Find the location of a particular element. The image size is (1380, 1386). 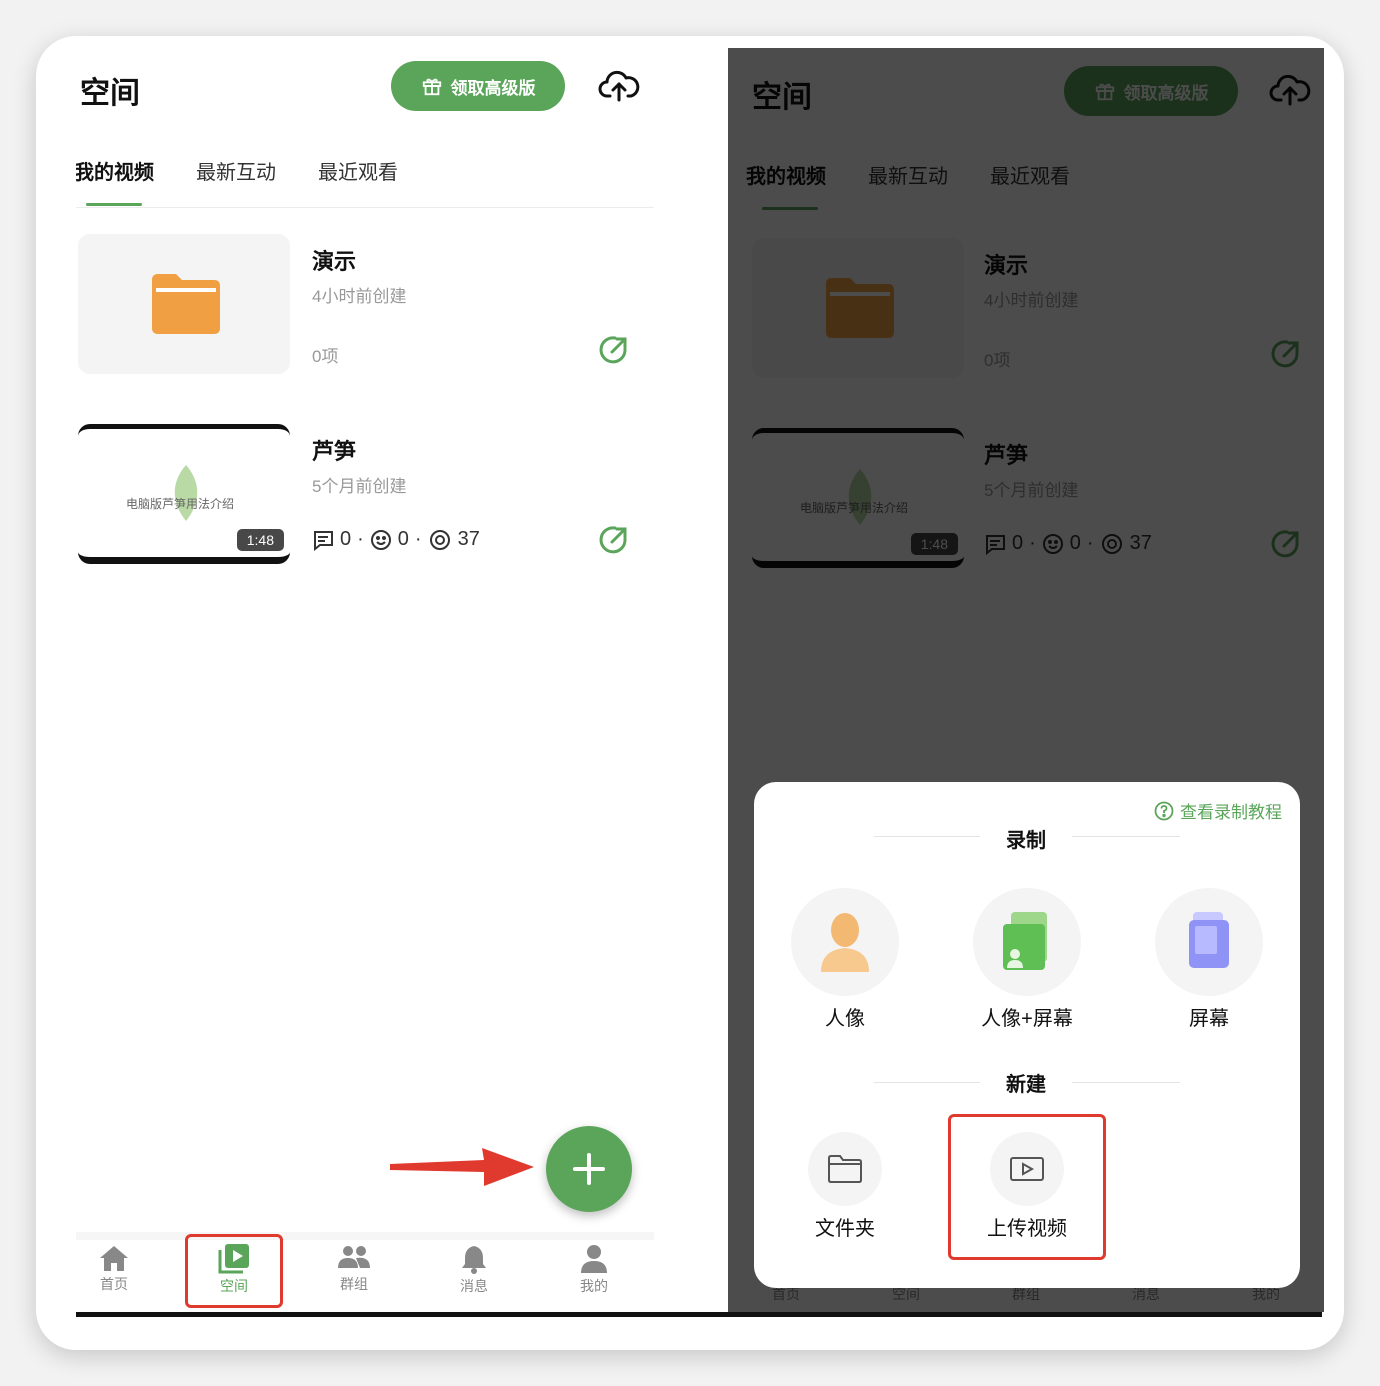

nav-me: 我的 is located at coordinates (594, 1270).